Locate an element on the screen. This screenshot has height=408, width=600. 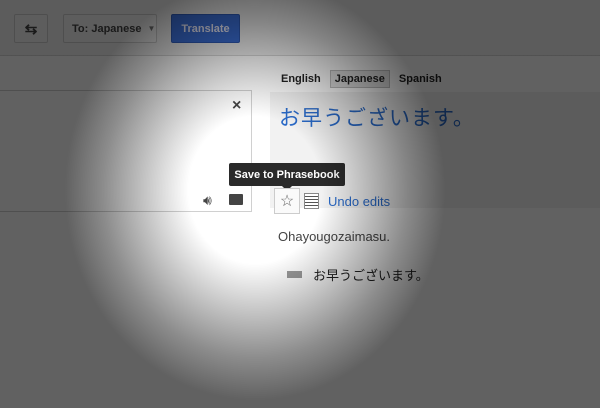
toolbar: ⇆ To: Japanese ▼ Translate is located at coordinates (300, 28).